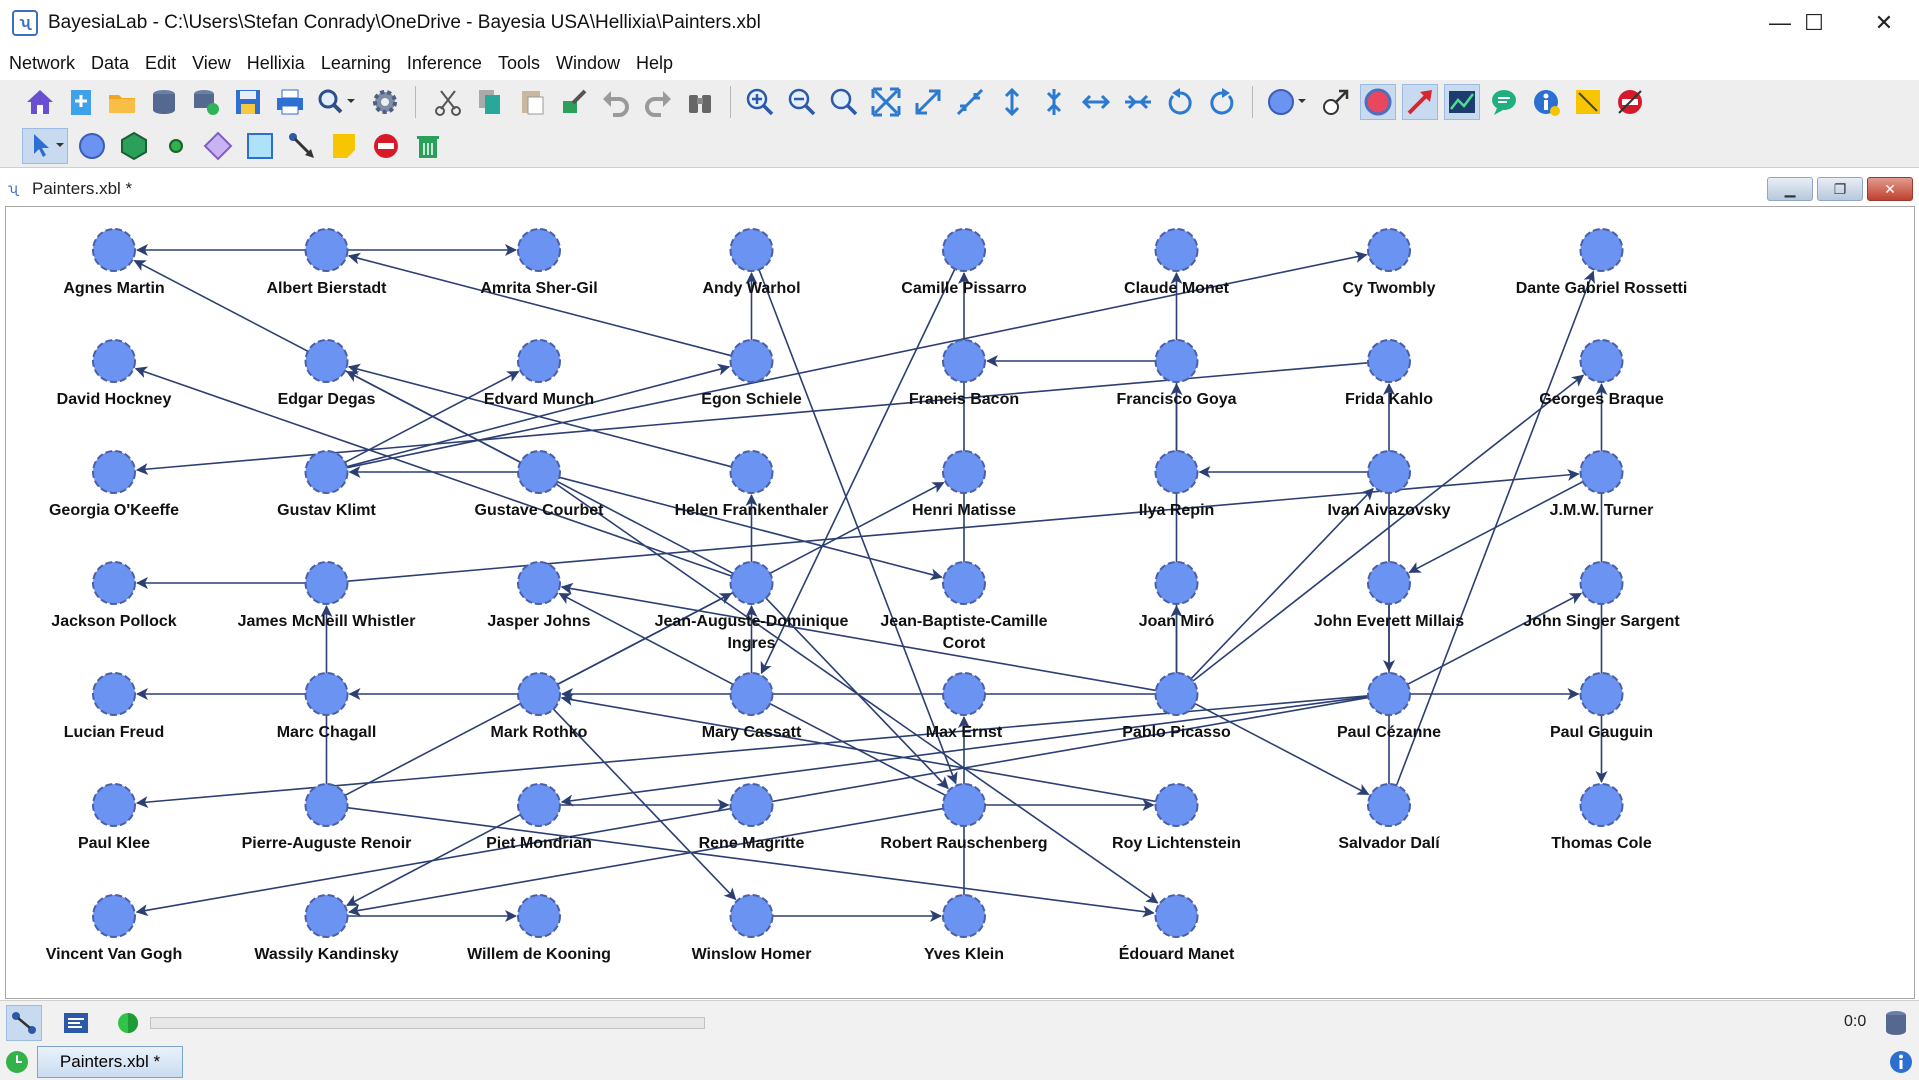 The height and width of the screenshot is (1080, 1919). Describe the element at coordinates (344, 146) in the screenshot. I see `add-note-icon` at that location.